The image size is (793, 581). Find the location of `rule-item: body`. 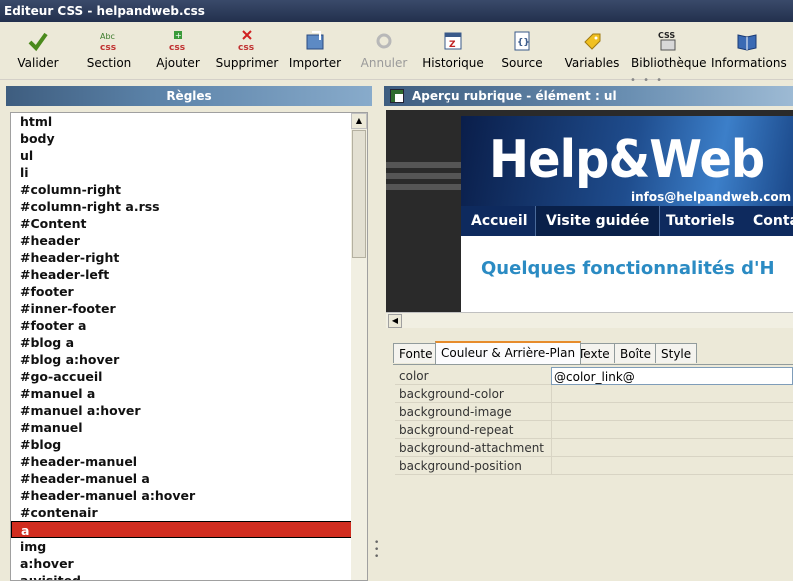

rule-item: body is located at coordinates (181, 138).